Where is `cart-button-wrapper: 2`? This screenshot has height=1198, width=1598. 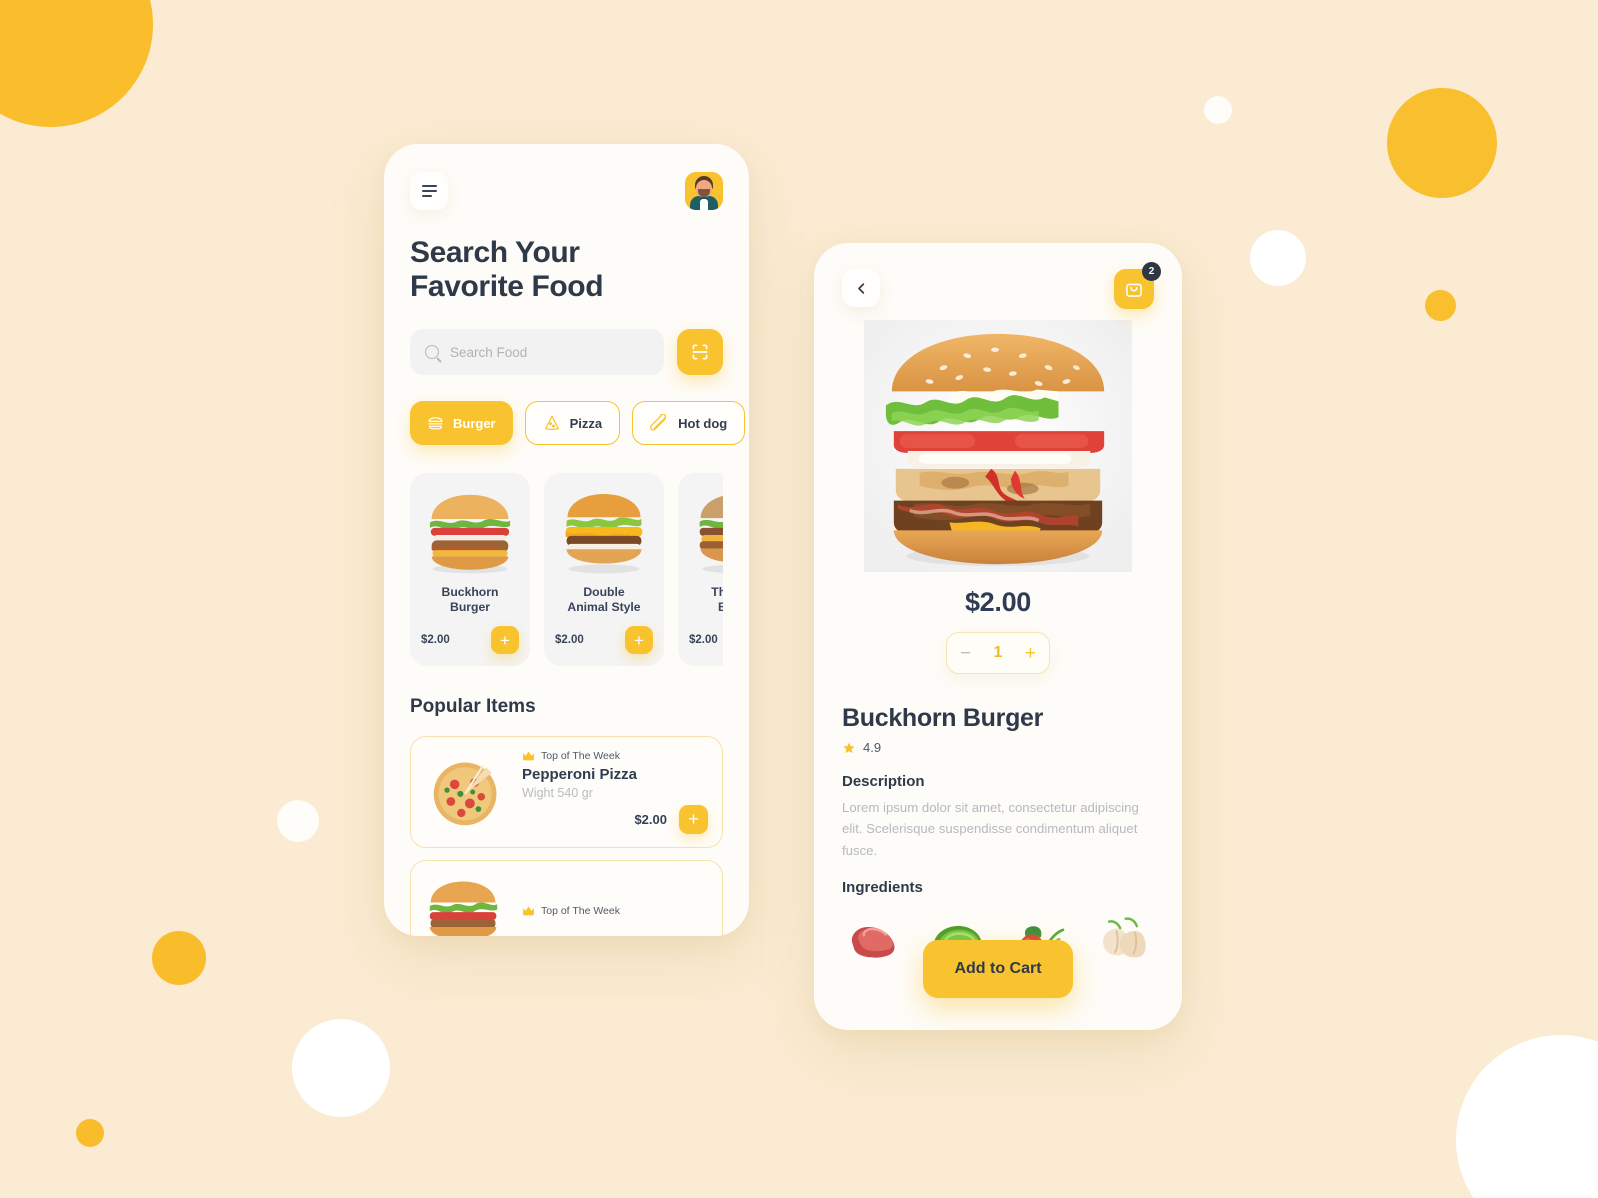
cart-button-wrapper: 2 is located at coordinates (1137, 285).